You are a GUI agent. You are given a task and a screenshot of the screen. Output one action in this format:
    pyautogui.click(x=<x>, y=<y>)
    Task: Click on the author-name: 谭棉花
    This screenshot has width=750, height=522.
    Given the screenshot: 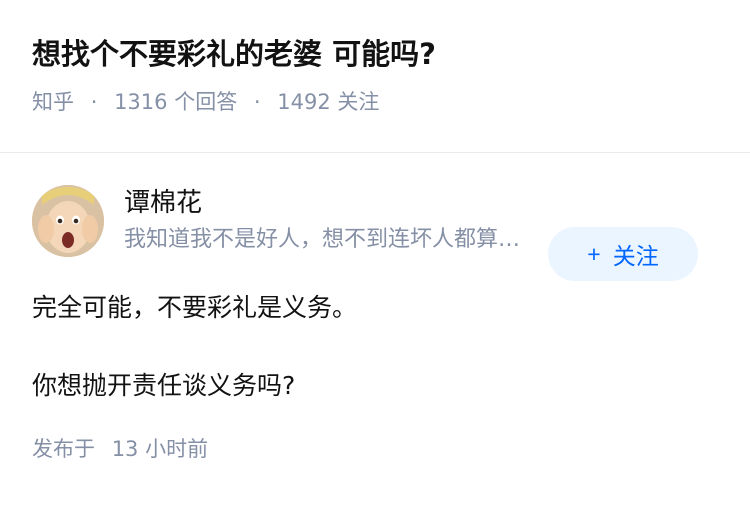 What is the action you would take?
    pyautogui.click(x=331, y=203)
    